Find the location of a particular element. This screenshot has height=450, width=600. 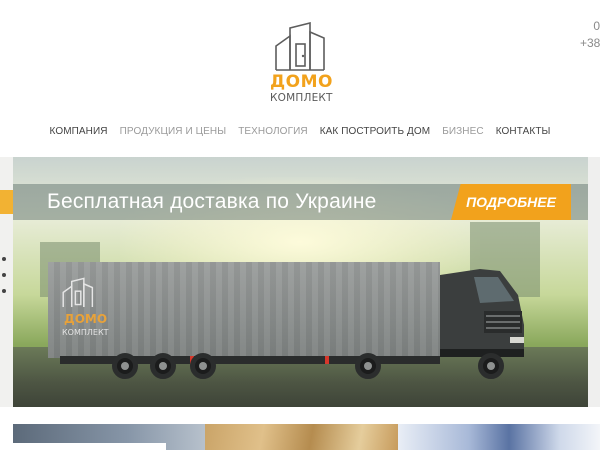

next-slide-strip is located at coordinates (594, 282).